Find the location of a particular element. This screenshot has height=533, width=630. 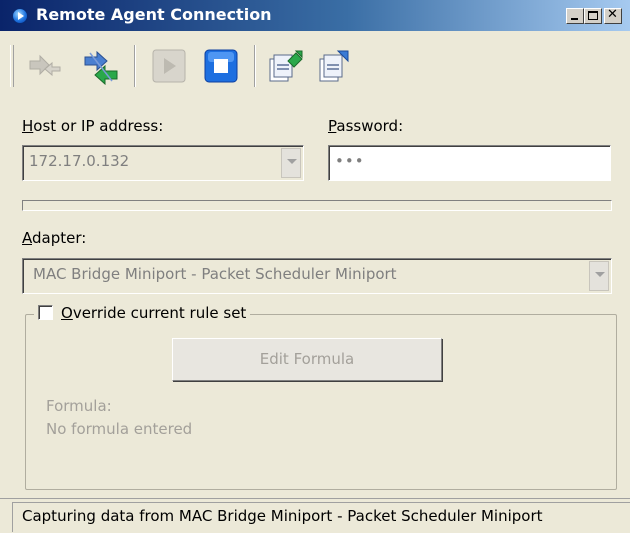

edit-formula-button: Edit Formula is located at coordinates (307, 359).